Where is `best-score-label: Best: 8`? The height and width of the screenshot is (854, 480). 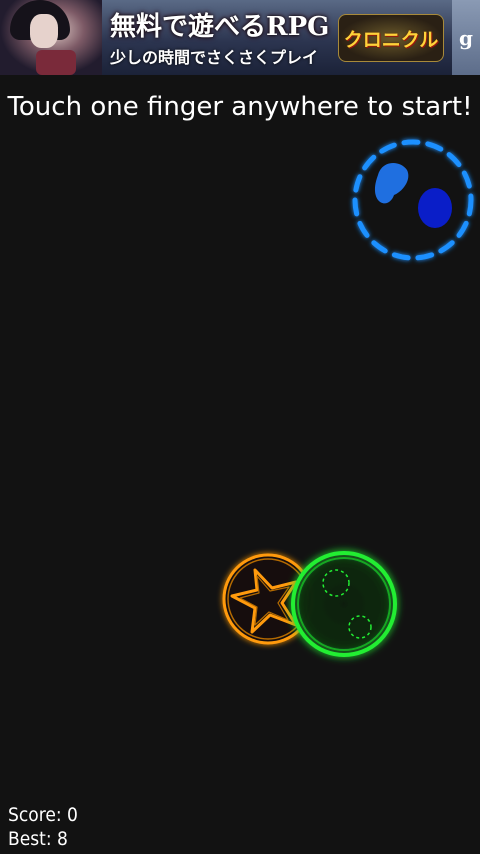 best-score-label: Best: 8 is located at coordinates (38, 839).